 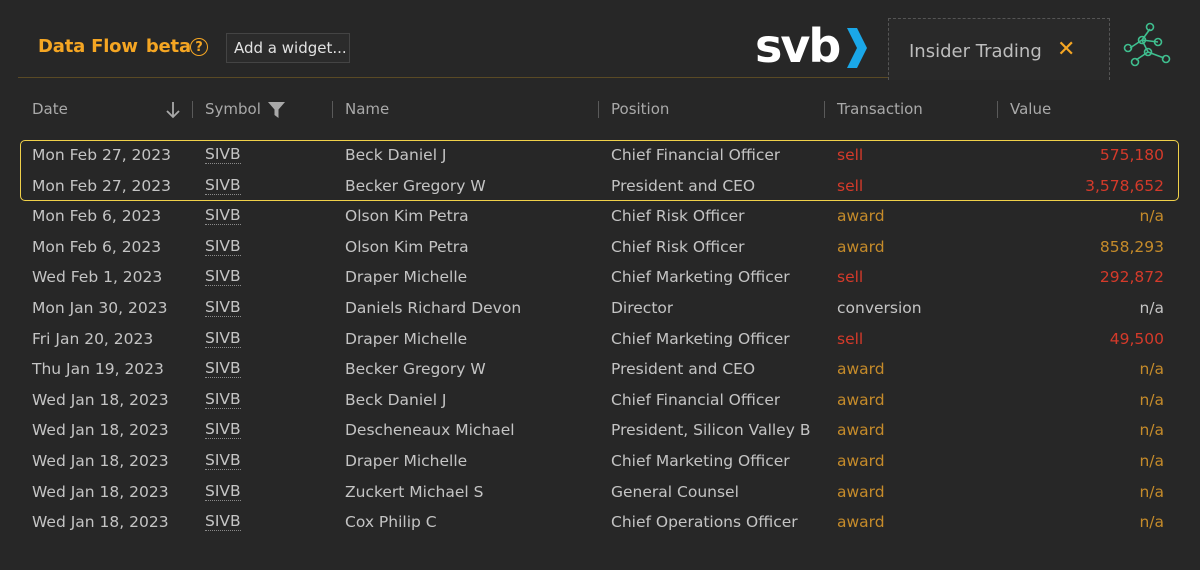 I want to click on app-title: Data Flow beta, so click(x=114, y=46).